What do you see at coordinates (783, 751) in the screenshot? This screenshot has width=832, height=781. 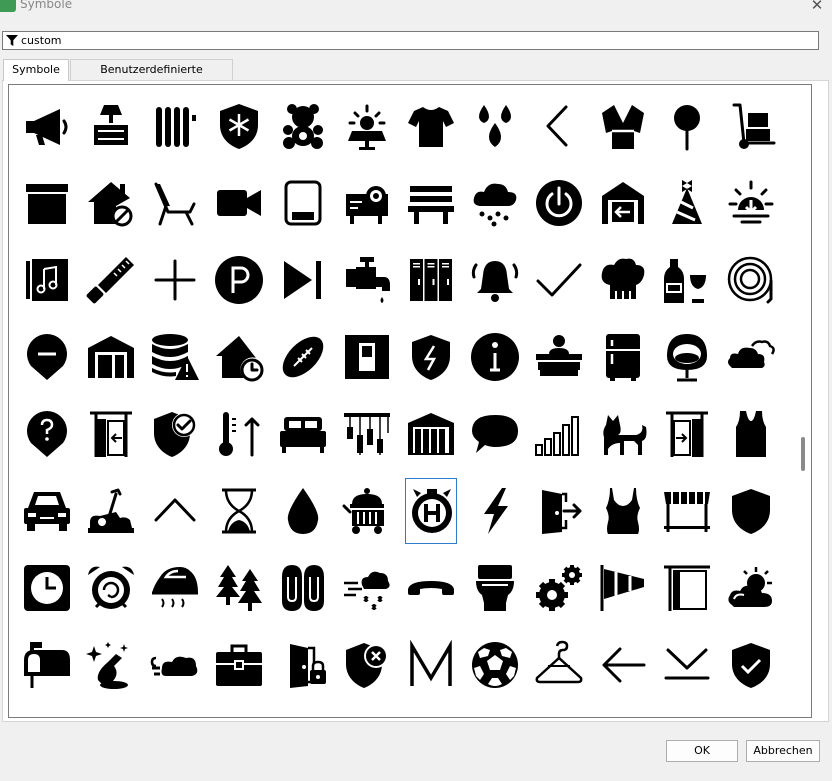 I see `cancel-button: Abbrechen` at bounding box center [783, 751].